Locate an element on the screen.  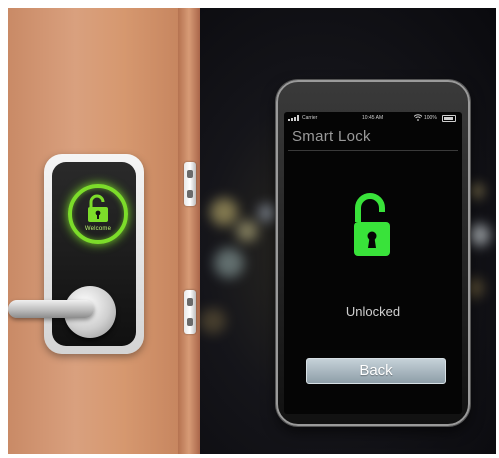
strike-plate-lower is located at coordinates (190, 312).